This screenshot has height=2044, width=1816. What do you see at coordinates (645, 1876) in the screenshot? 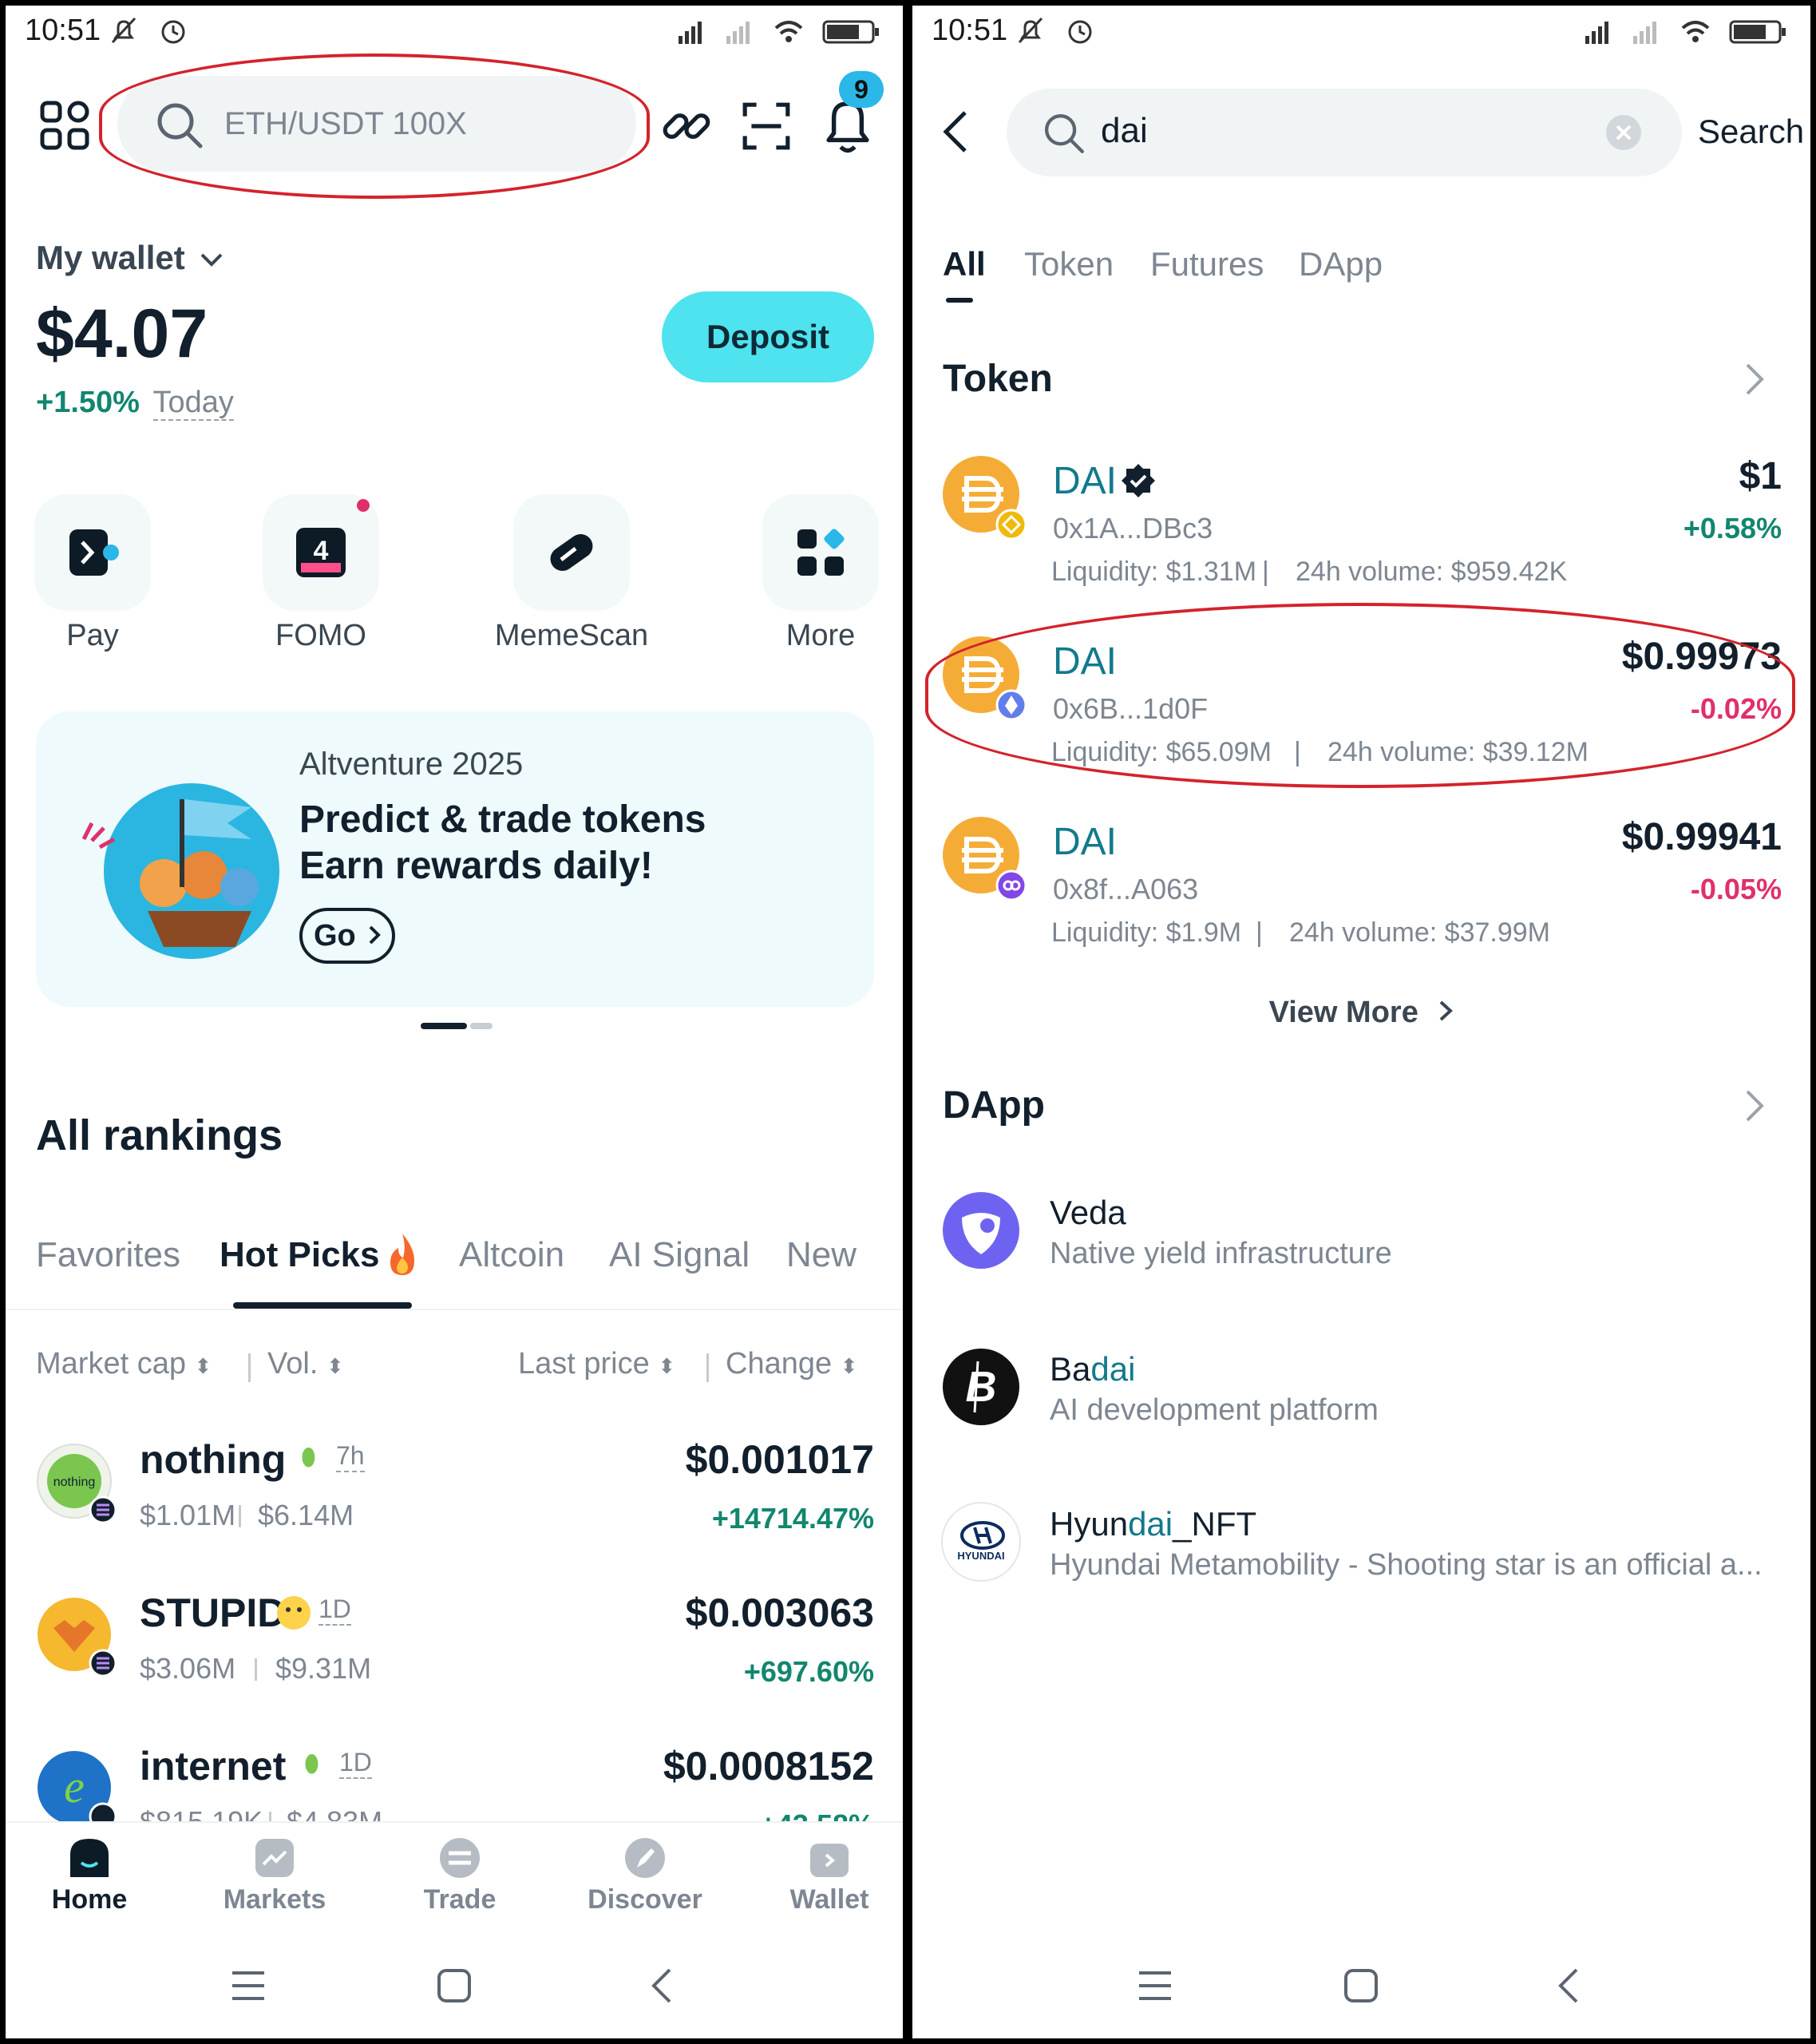
I see `nav-discover: Discover` at bounding box center [645, 1876].